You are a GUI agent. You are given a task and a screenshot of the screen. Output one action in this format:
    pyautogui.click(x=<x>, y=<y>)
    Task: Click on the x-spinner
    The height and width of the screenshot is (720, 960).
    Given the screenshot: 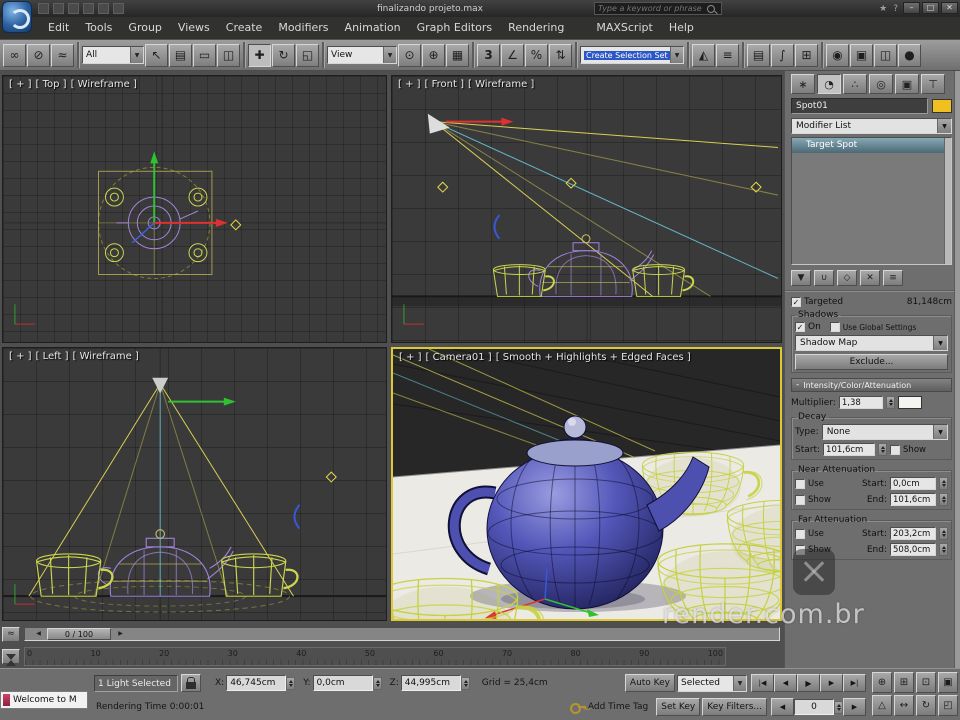 What is the action you would take?
    pyautogui.click(x=291, y=683)
    